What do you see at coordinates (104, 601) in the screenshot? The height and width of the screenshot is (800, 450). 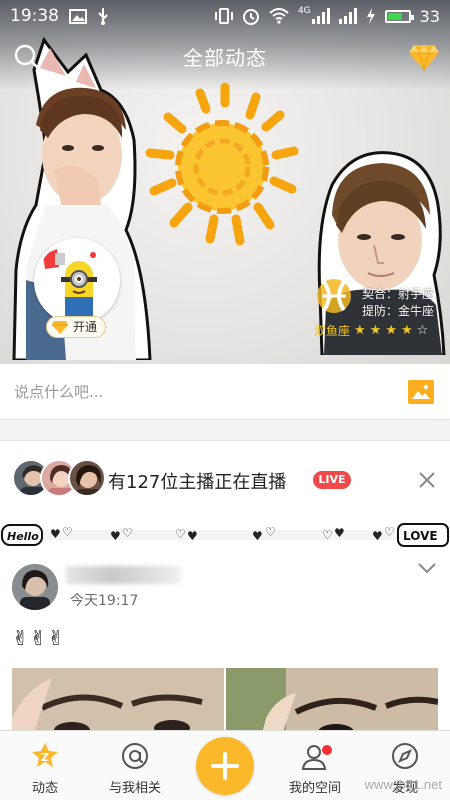 I see `post-time: 今天19:17` at bounding box center [104, 601].